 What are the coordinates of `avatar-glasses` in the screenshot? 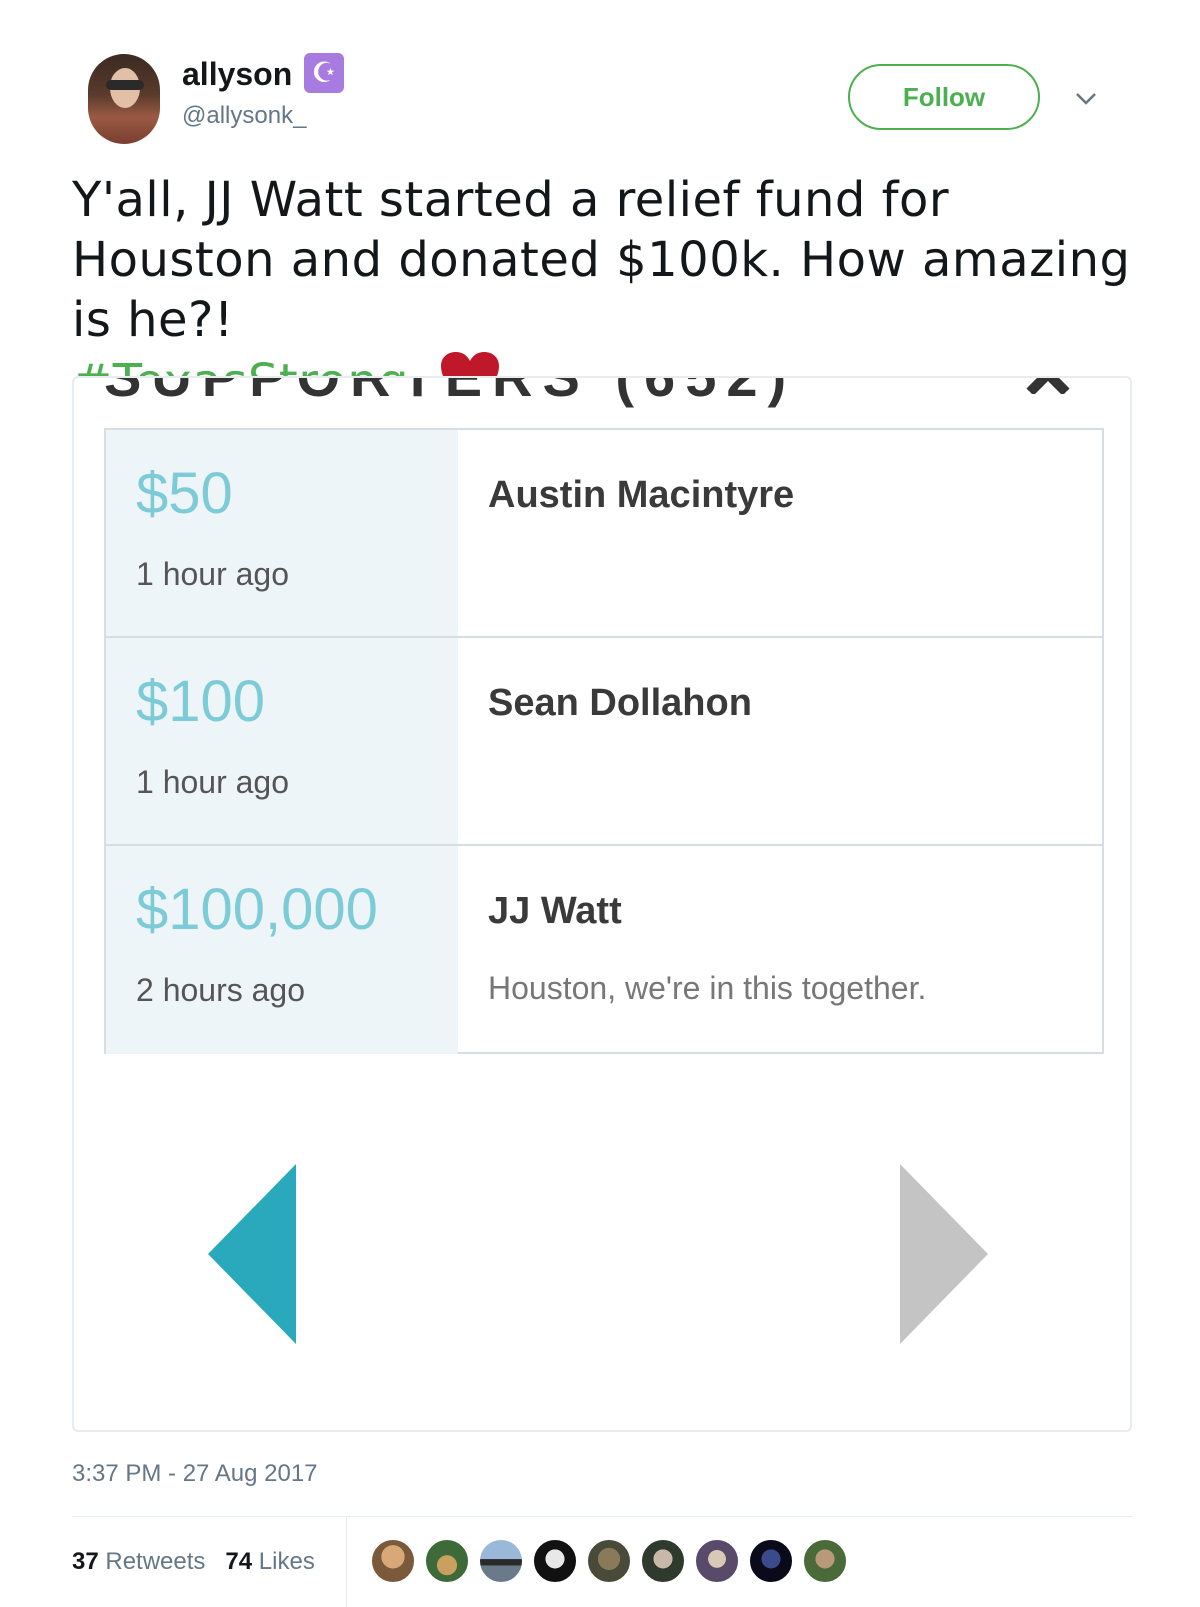 It's located at (125, 85).